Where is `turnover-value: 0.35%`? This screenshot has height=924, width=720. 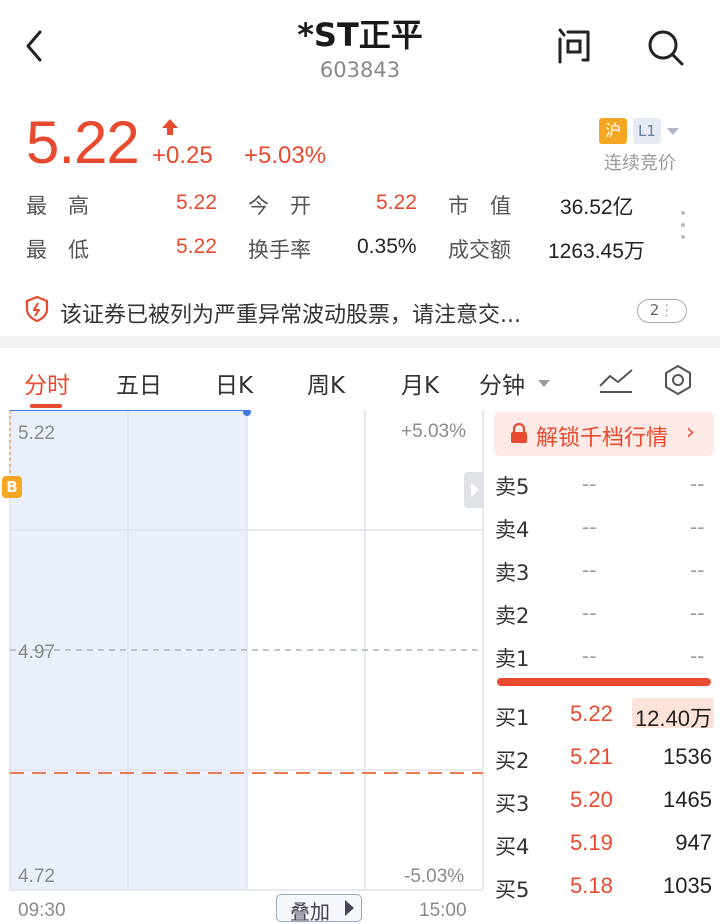
turnover-value: 0.35% is located at coordinates (387, 246).